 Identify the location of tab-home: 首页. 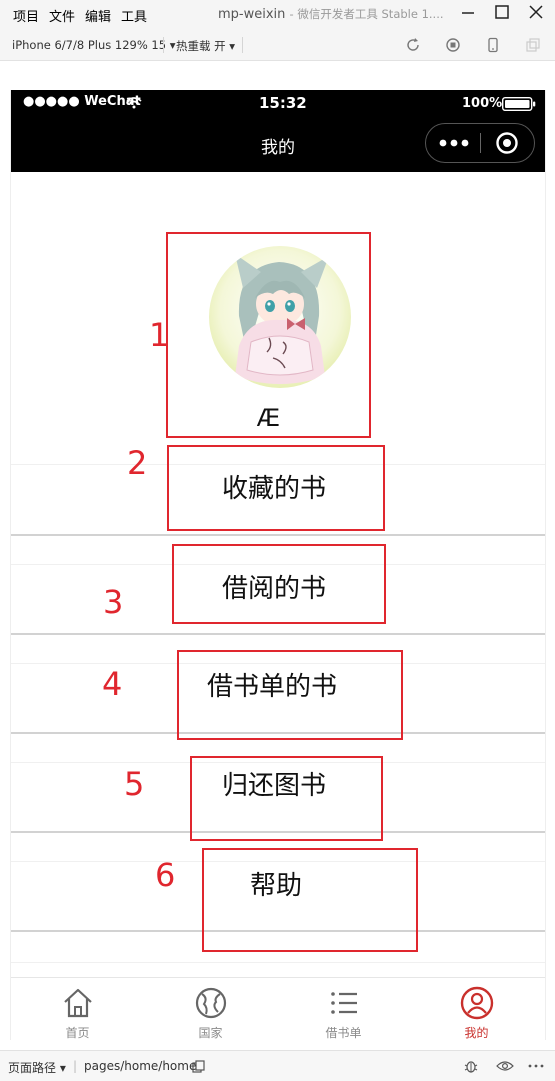
(77, 1009).